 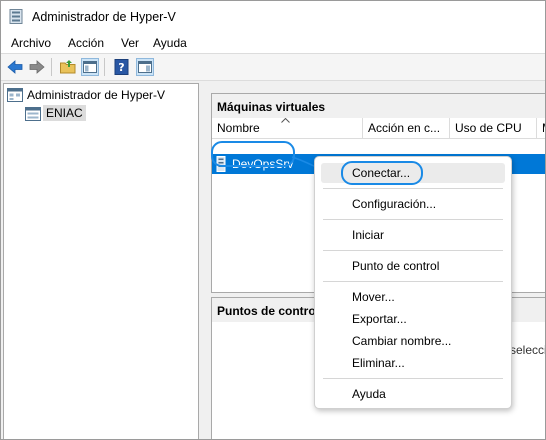 I want to click on conectar-highlight-outline, so click(x=382, y=173).